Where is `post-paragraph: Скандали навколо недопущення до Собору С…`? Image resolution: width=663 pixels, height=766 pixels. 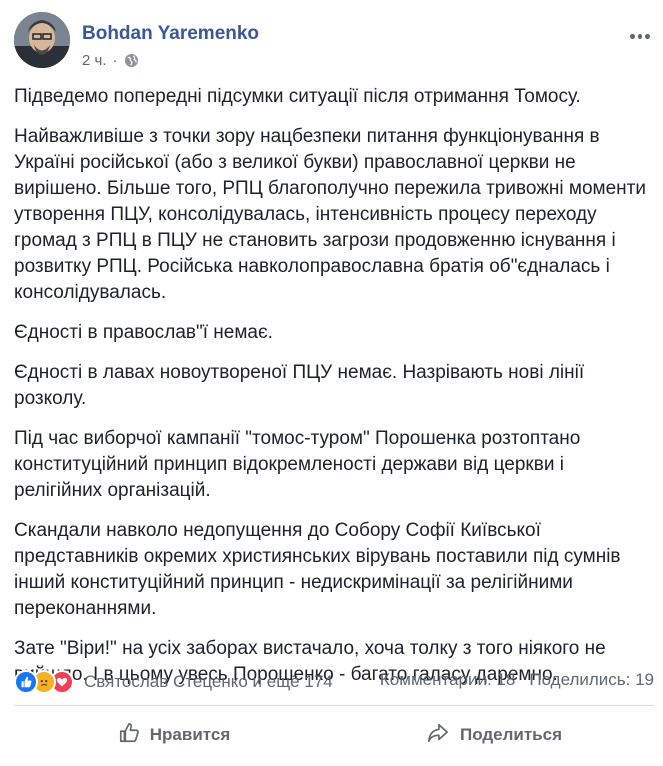
post-paragraph: Скандали навколо недопущення до Собору С… is located at coordinates (317, 569).